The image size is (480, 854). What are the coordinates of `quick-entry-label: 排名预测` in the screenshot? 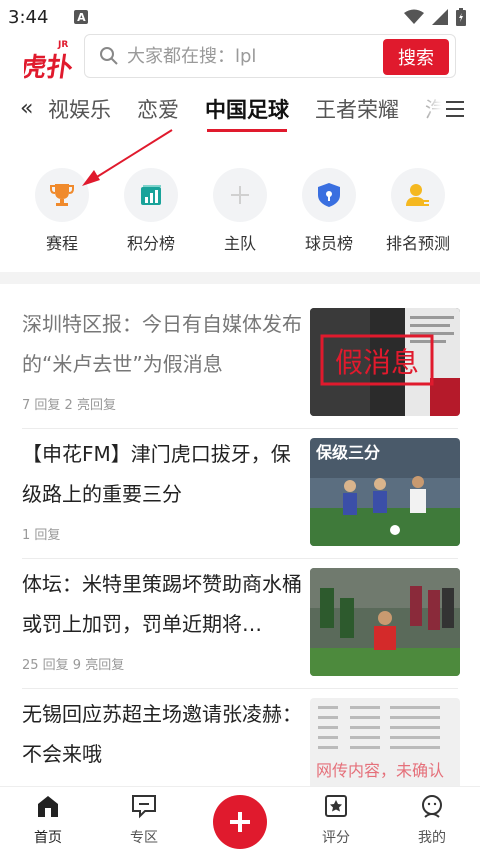 It's located at (417, 243).